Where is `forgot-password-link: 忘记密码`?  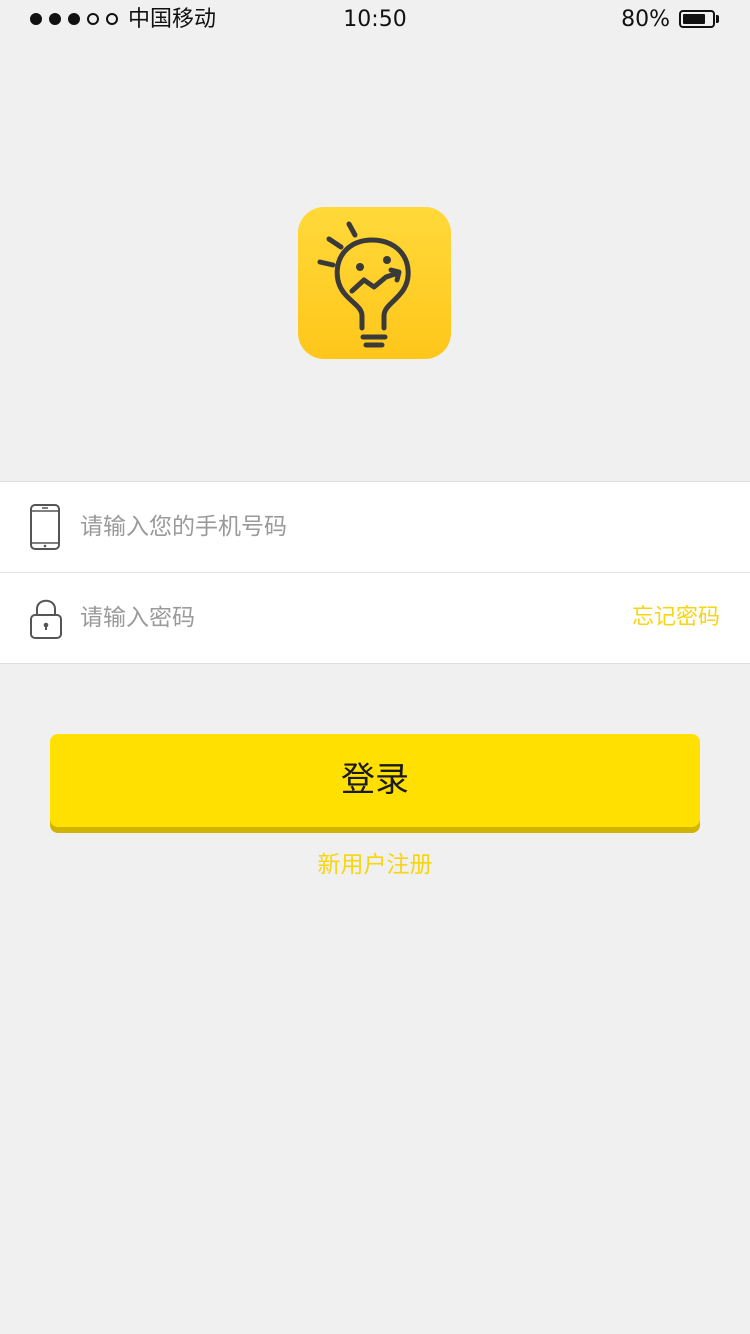 forgot-password-link: 忘记密码 is located at coordinates (676, 618).